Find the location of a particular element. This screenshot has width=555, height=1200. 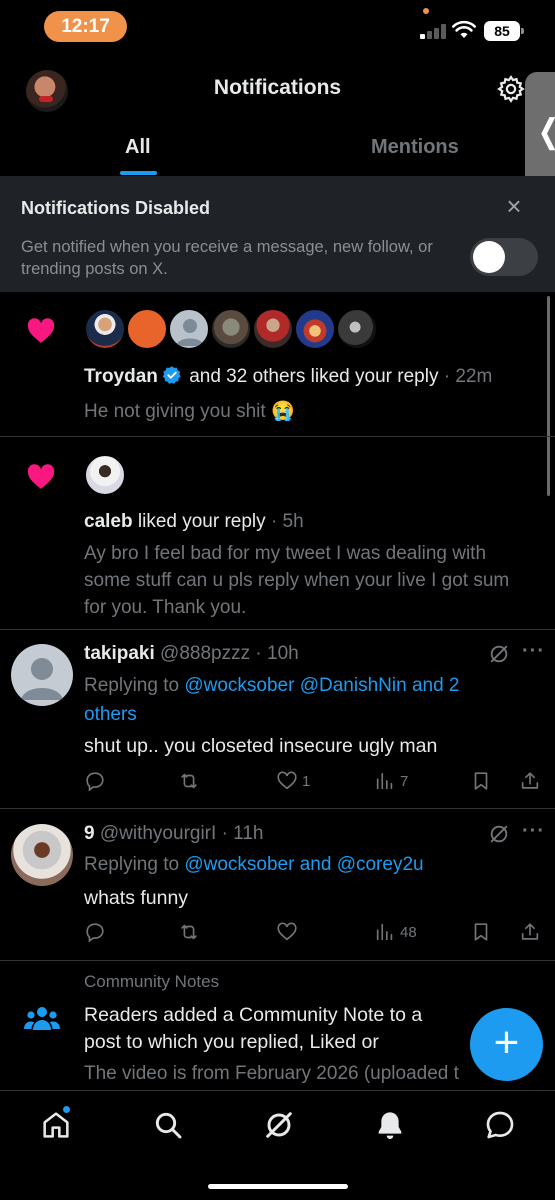

post-header: 9 @withyourgirI · 11h is located at coordinates (173, 834).